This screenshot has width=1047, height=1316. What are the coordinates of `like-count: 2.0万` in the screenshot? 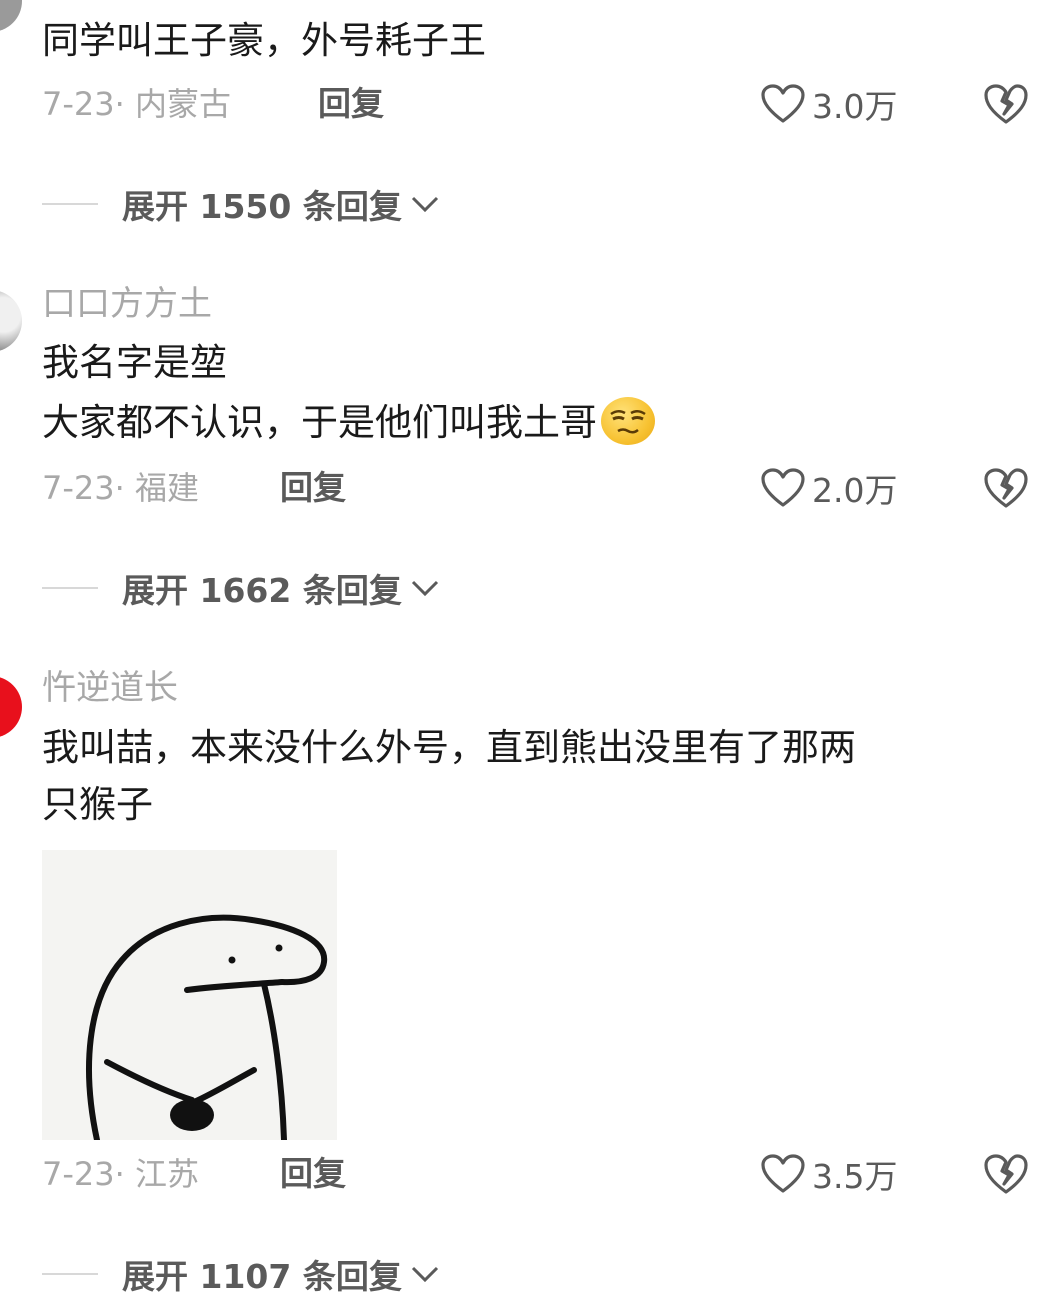 It's located at (855, 490).